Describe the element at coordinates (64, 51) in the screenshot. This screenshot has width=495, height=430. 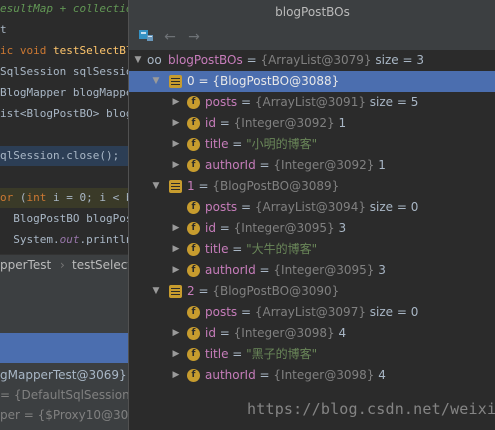
I see `code-line: ic void testSelectBlog` at that location.